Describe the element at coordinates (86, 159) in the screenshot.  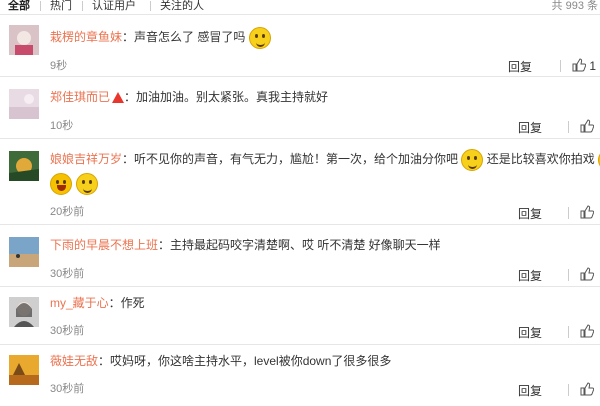
I see `comment-username: 娘娘吉祥万岁` at that location.